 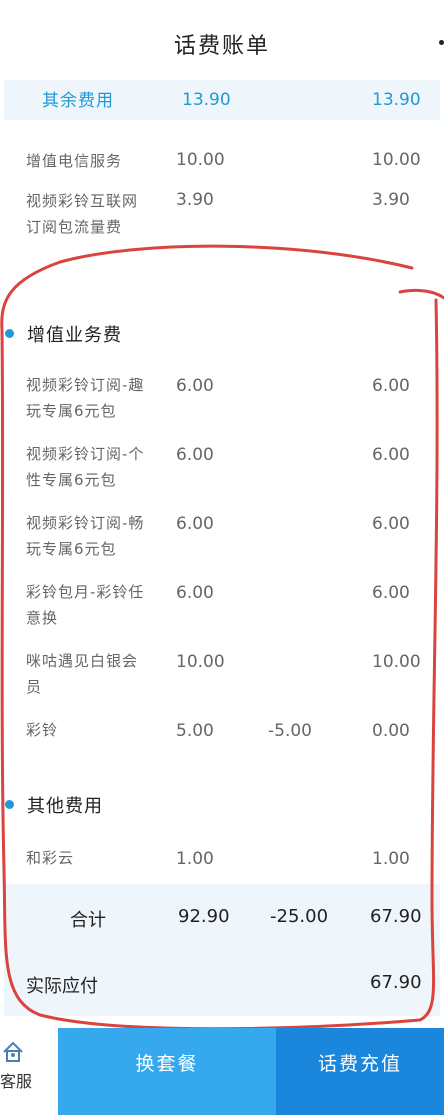 What do you see at coordinates (360, 1071) in the screenshot?
I see `recharge-button: 话费充值` at bounding box center [360, 1071].